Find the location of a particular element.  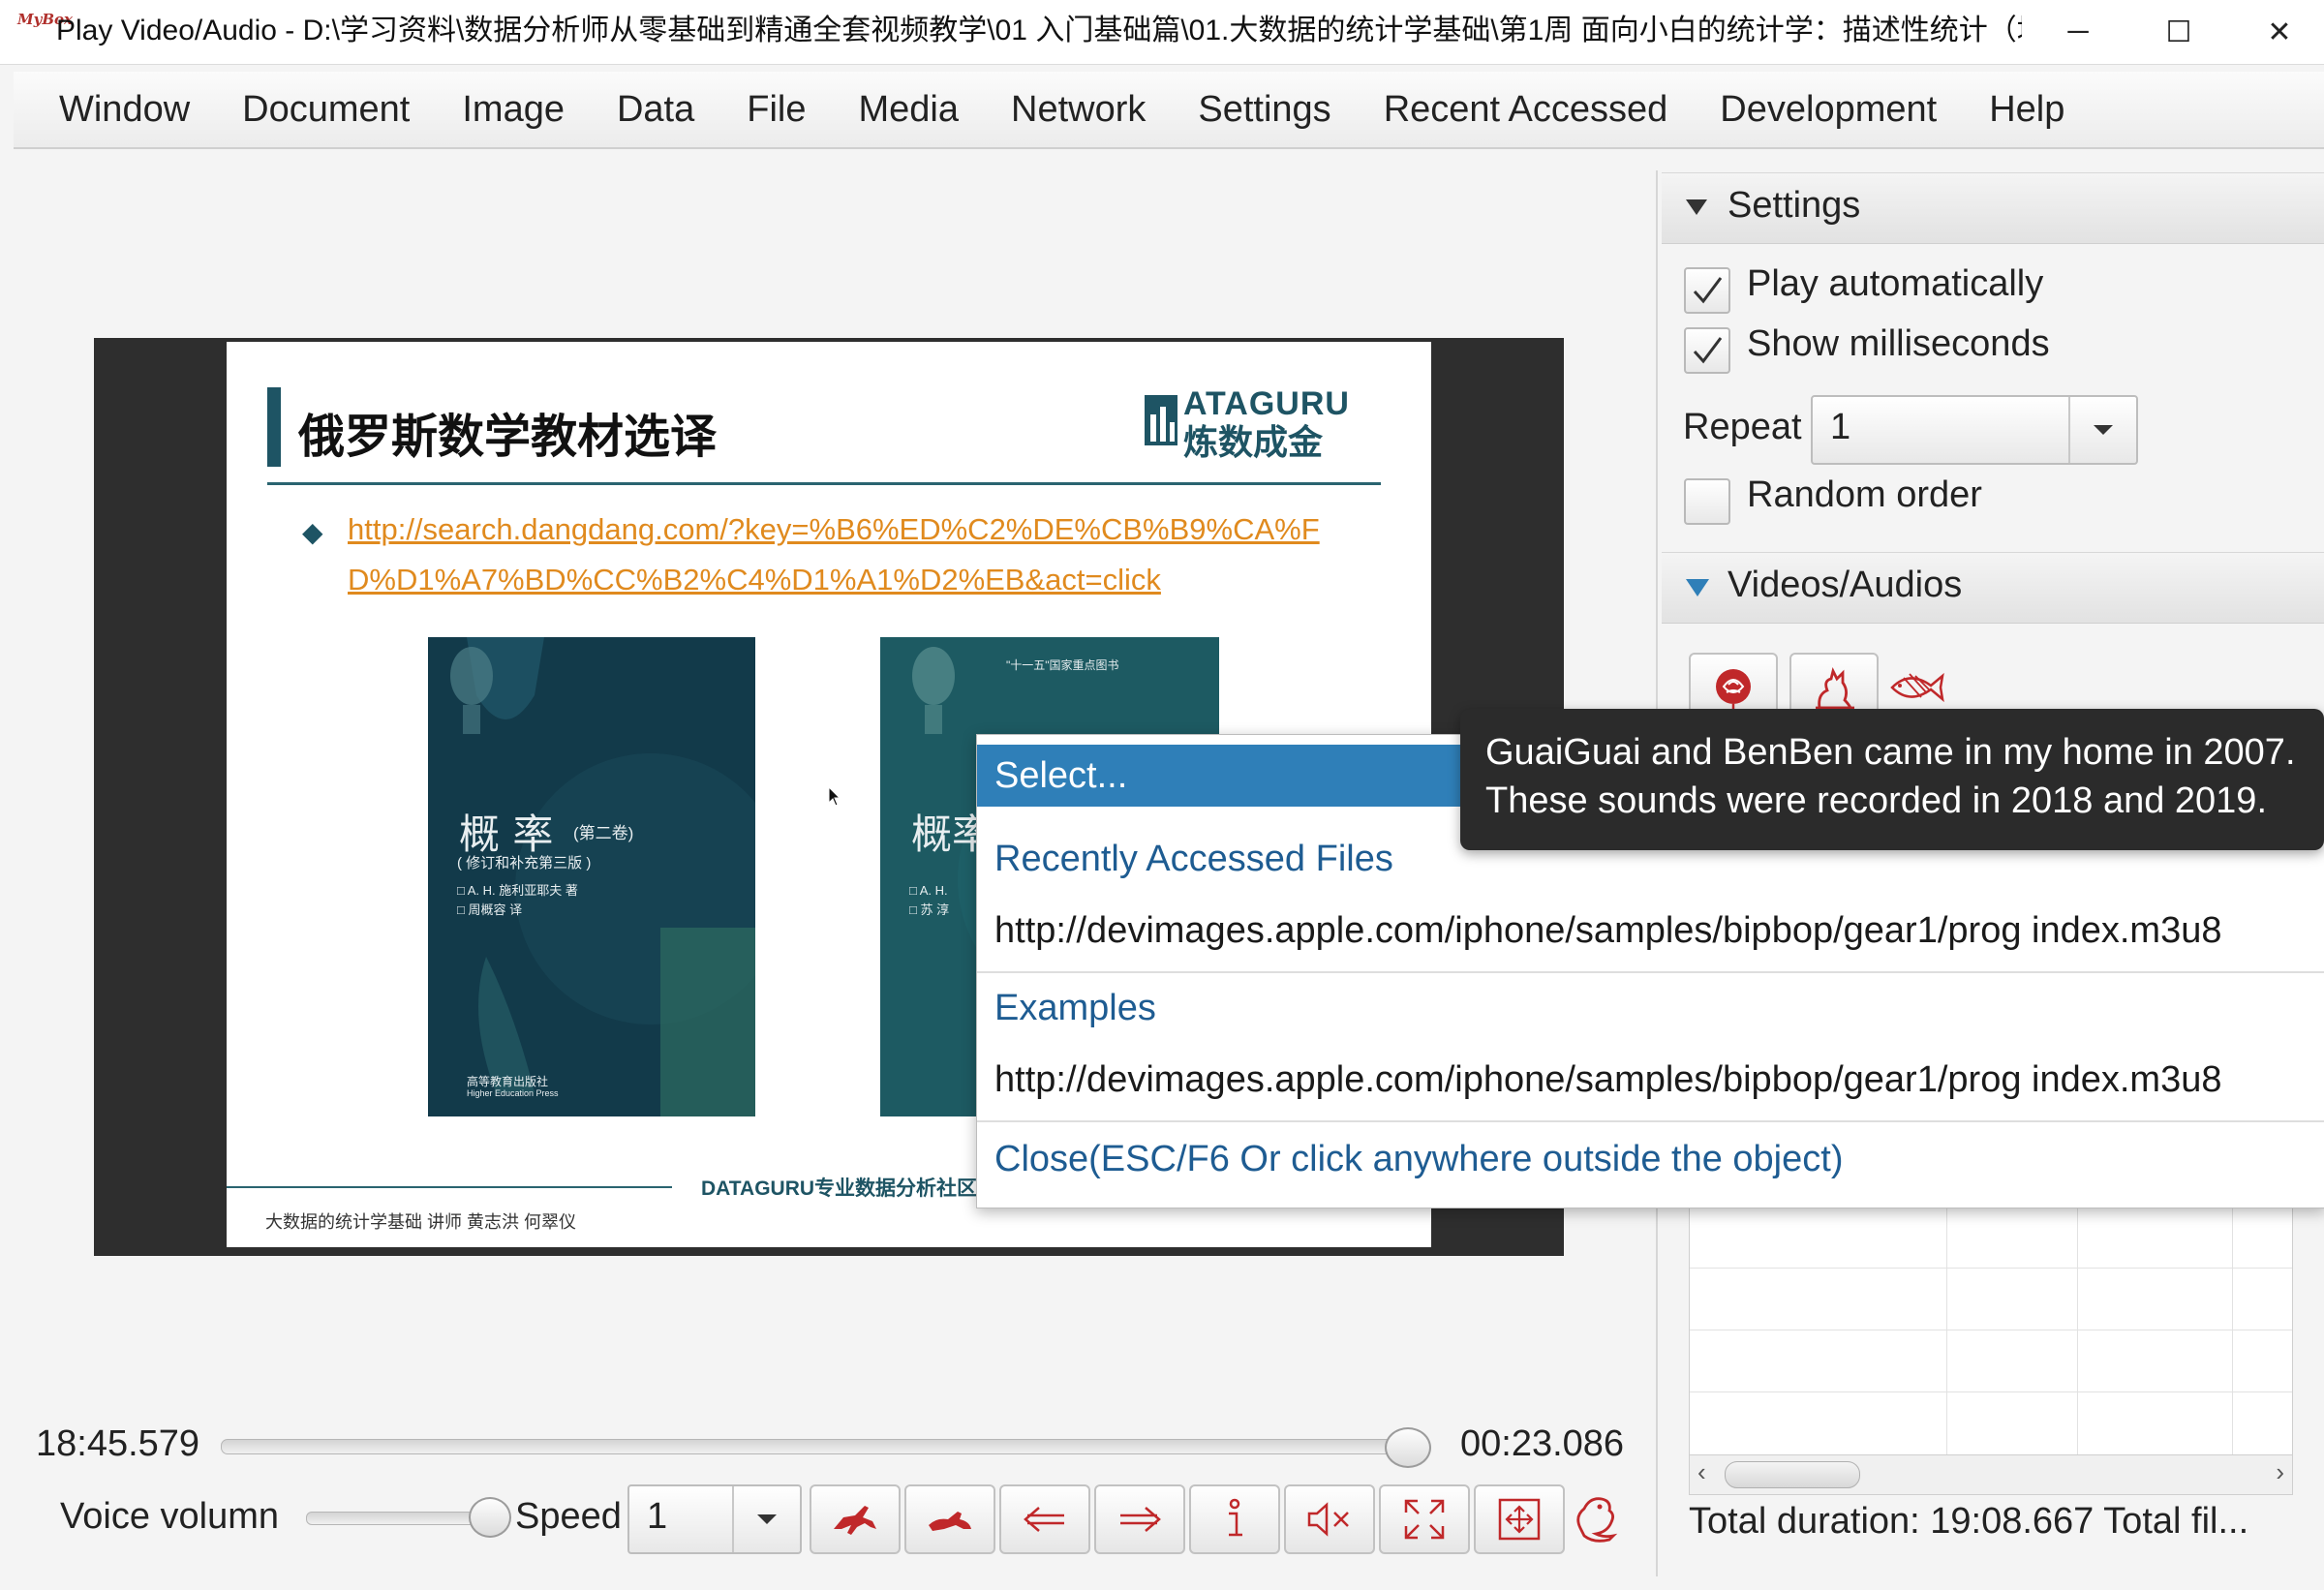

fit-window-button is located at coordinates (1519, 1519).